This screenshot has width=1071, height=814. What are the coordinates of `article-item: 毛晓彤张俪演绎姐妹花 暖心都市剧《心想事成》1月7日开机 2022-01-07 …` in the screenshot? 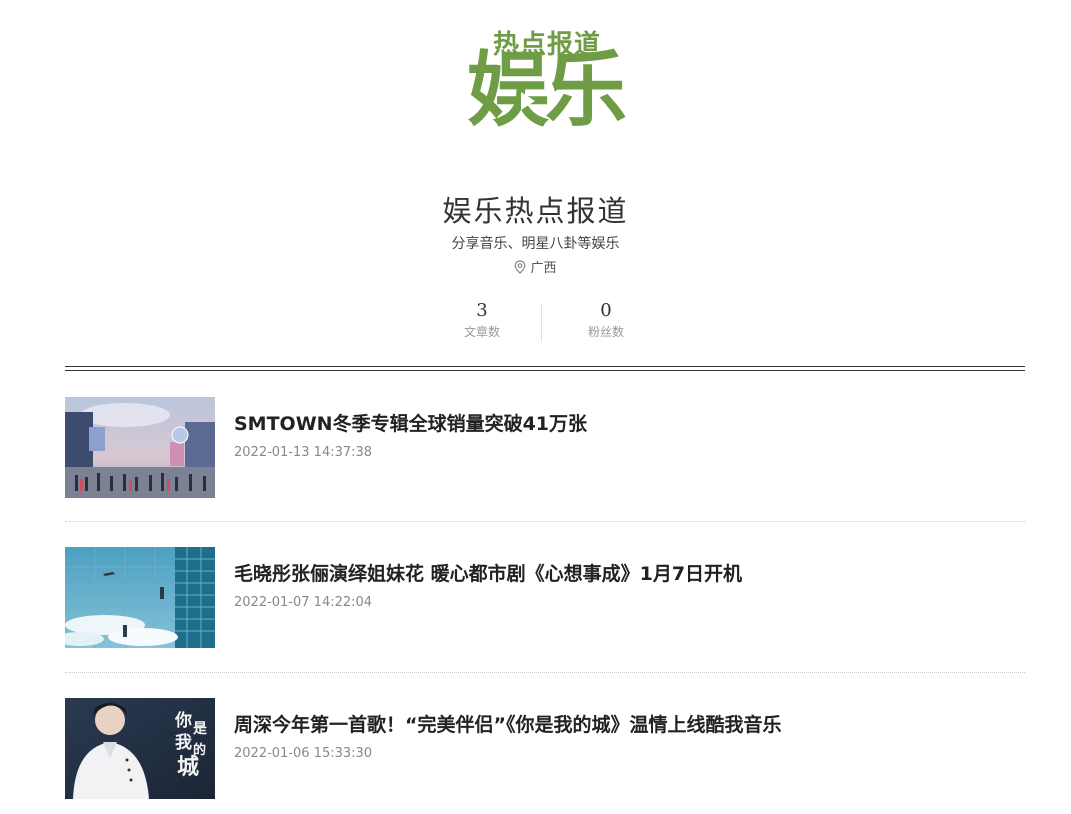 It's located at (545, 597).